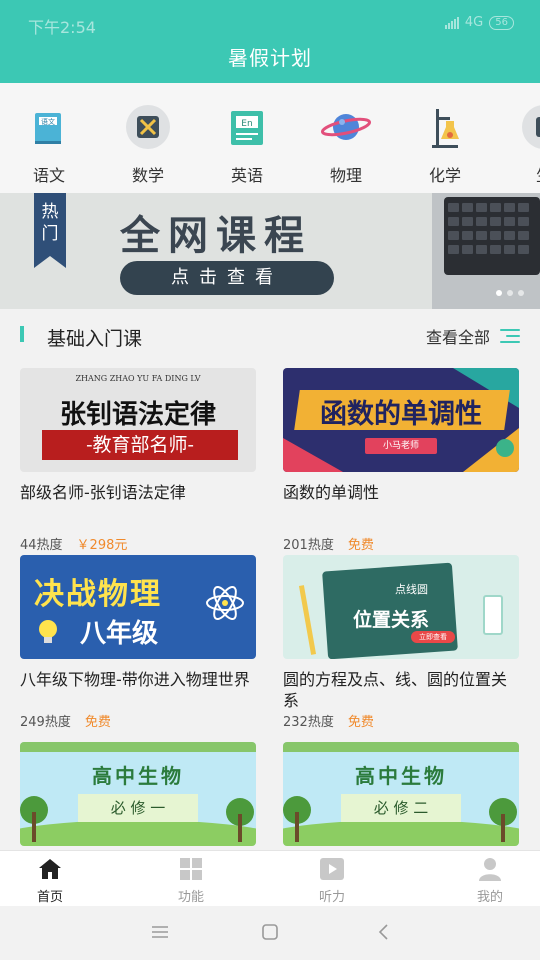  I want to click on tab-profile: 我的, so click(490, 881).